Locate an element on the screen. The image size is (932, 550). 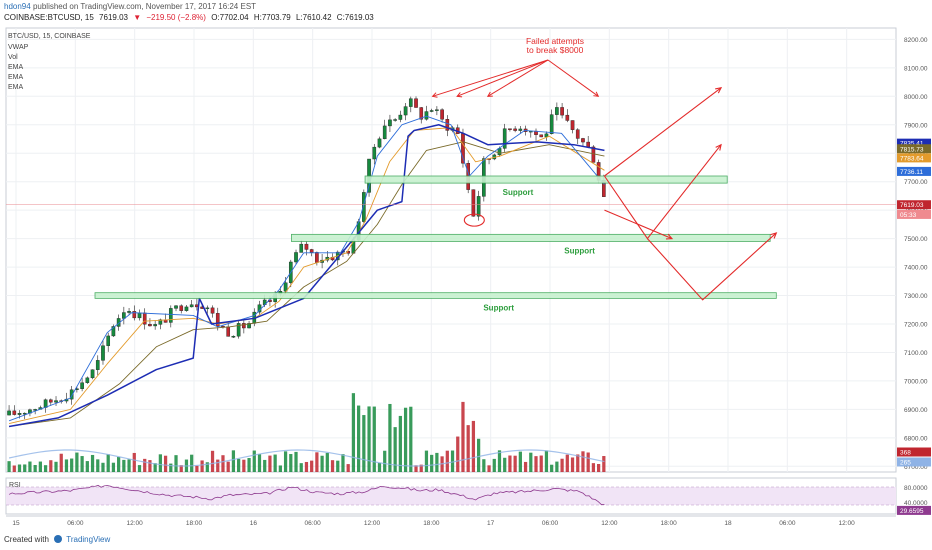
x-tick-label: 17 is located at coordinates (491, 523).